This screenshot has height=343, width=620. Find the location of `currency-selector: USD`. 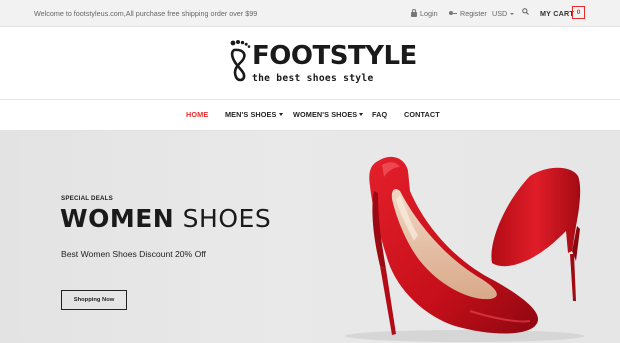

currency-selector: USD is located at coordinates (503, 13).